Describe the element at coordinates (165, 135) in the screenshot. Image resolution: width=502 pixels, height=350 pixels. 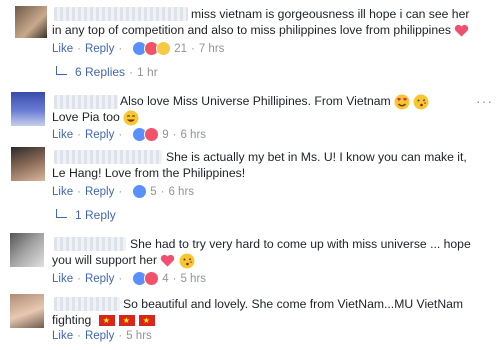
I see `reaction-count: 9` at that location.